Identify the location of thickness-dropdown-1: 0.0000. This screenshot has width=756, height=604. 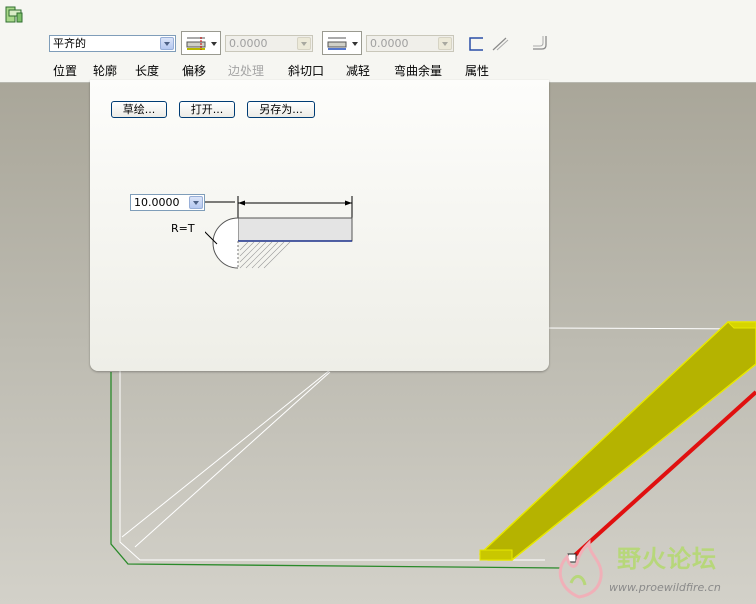
(269, 43).